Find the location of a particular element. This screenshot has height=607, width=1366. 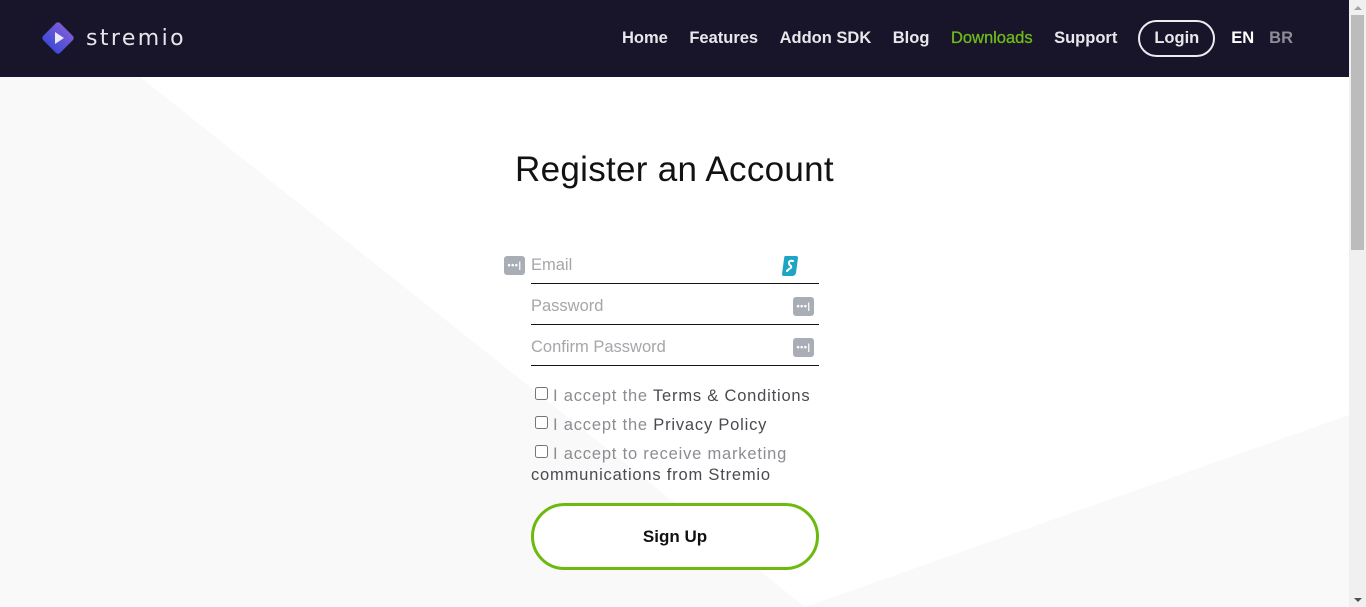

language-br: BR is located at coordinates (1281, 38).